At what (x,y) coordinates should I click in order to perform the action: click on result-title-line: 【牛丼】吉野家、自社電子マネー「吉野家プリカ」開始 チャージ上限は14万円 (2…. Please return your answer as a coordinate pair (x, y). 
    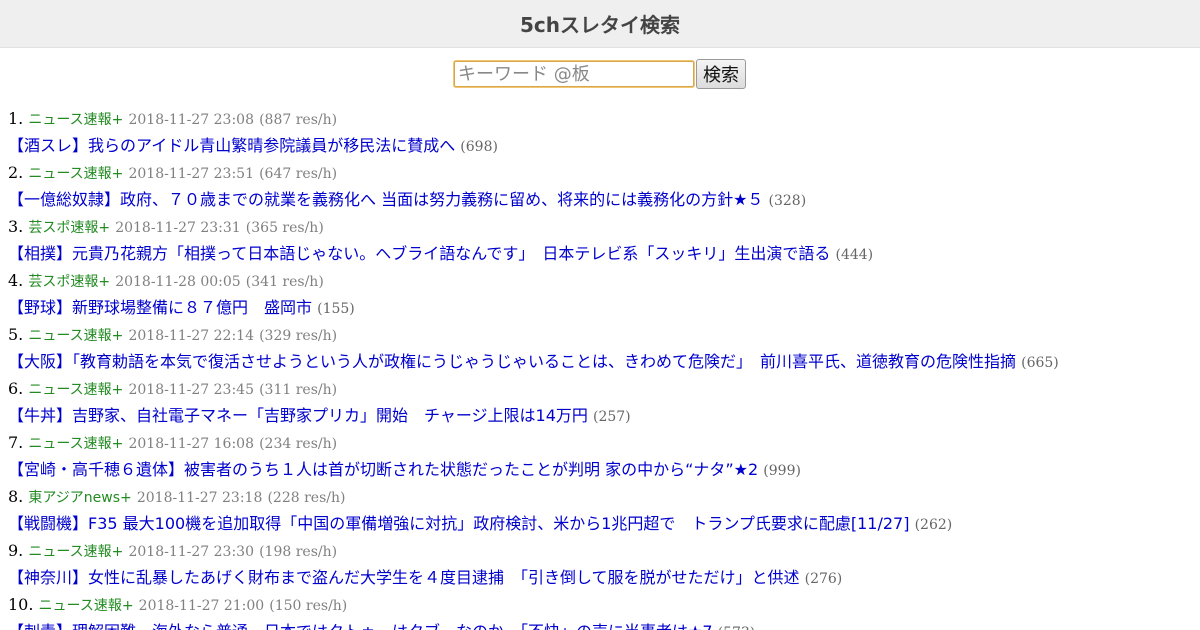
    Looking at the image, I should click on (604, 416).